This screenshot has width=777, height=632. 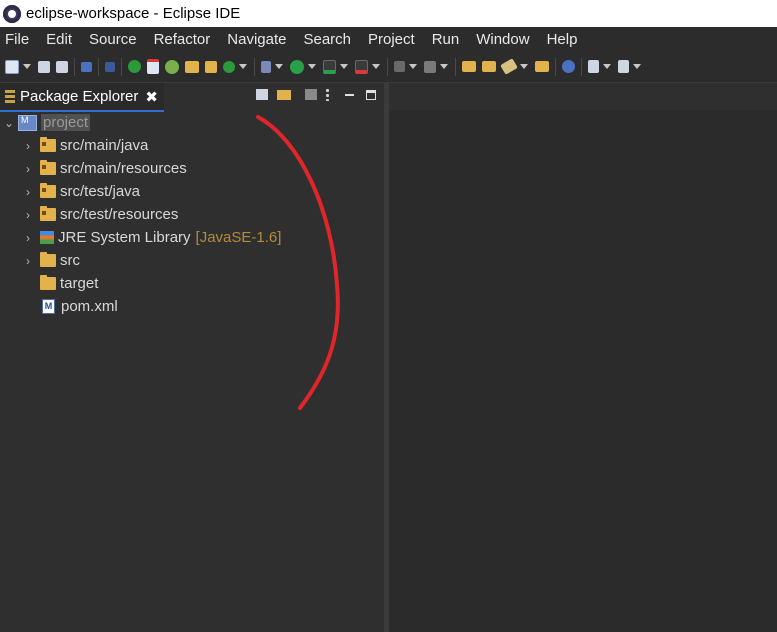 What do you see at coordinates (65, 39) in the screenshot?
I see `menu-edit: Edit` at bounding box center [65, 39].